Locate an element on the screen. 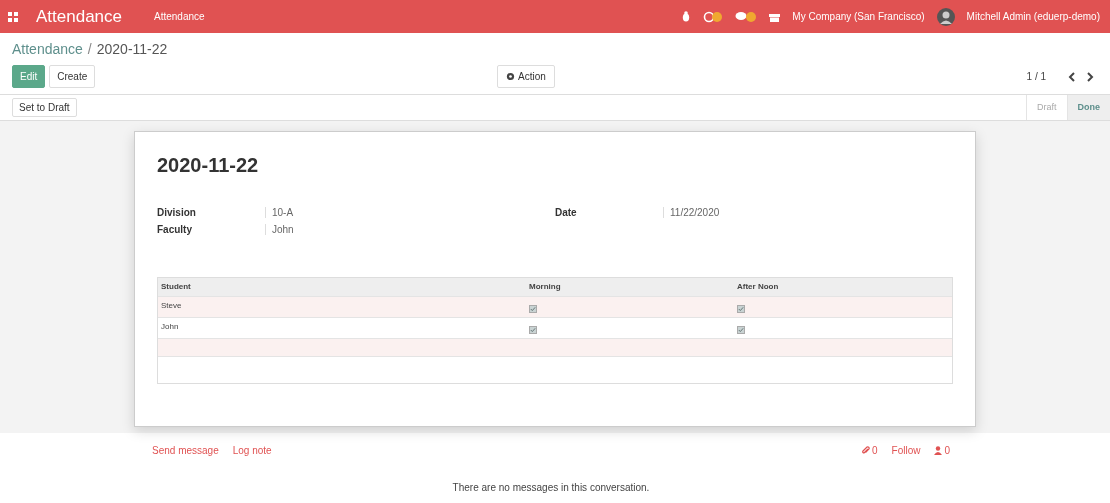  field-value: John is located at coordinates (279, 229).